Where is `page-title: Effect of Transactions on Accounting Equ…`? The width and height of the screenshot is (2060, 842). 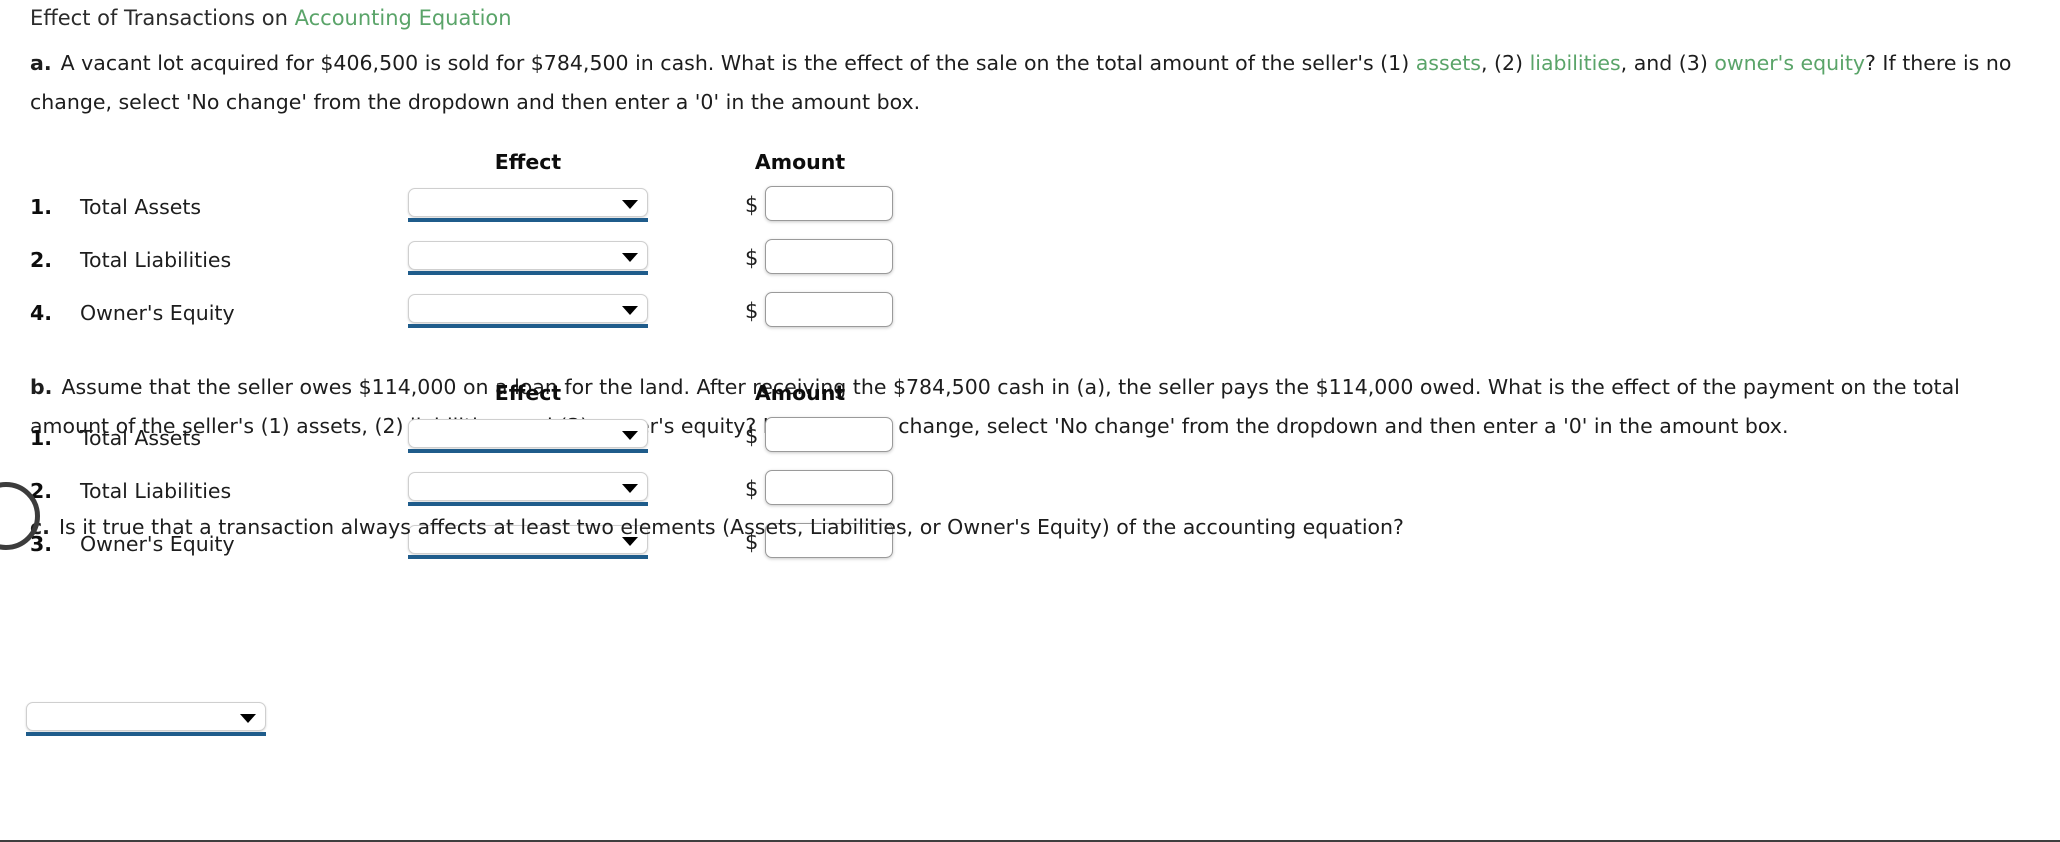
page-title: Effect of Transactions on Accounting Equ… is located at coordinates (271, 18).